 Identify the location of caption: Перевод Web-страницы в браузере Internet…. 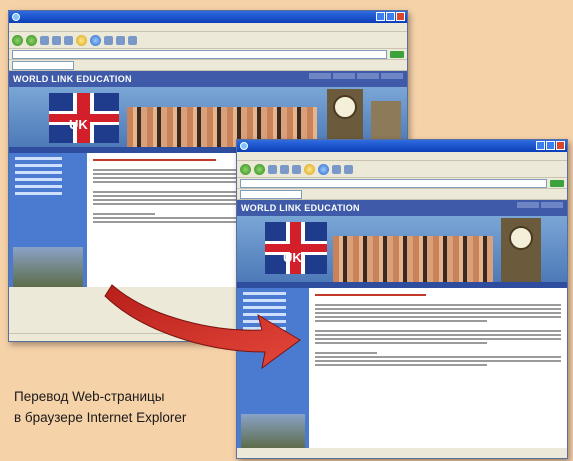
(100, 407).